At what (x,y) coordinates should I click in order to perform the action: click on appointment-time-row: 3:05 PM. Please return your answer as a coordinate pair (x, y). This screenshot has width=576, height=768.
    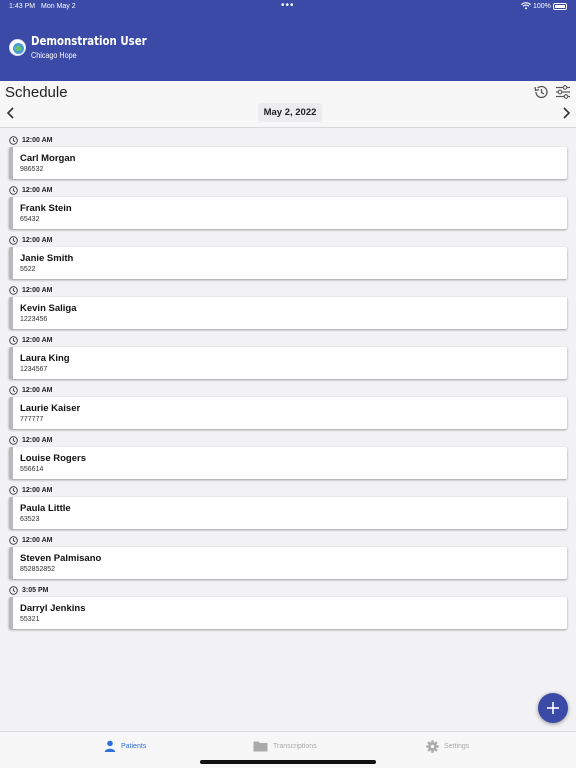
    Looking at the image, I should click on (28, 590).